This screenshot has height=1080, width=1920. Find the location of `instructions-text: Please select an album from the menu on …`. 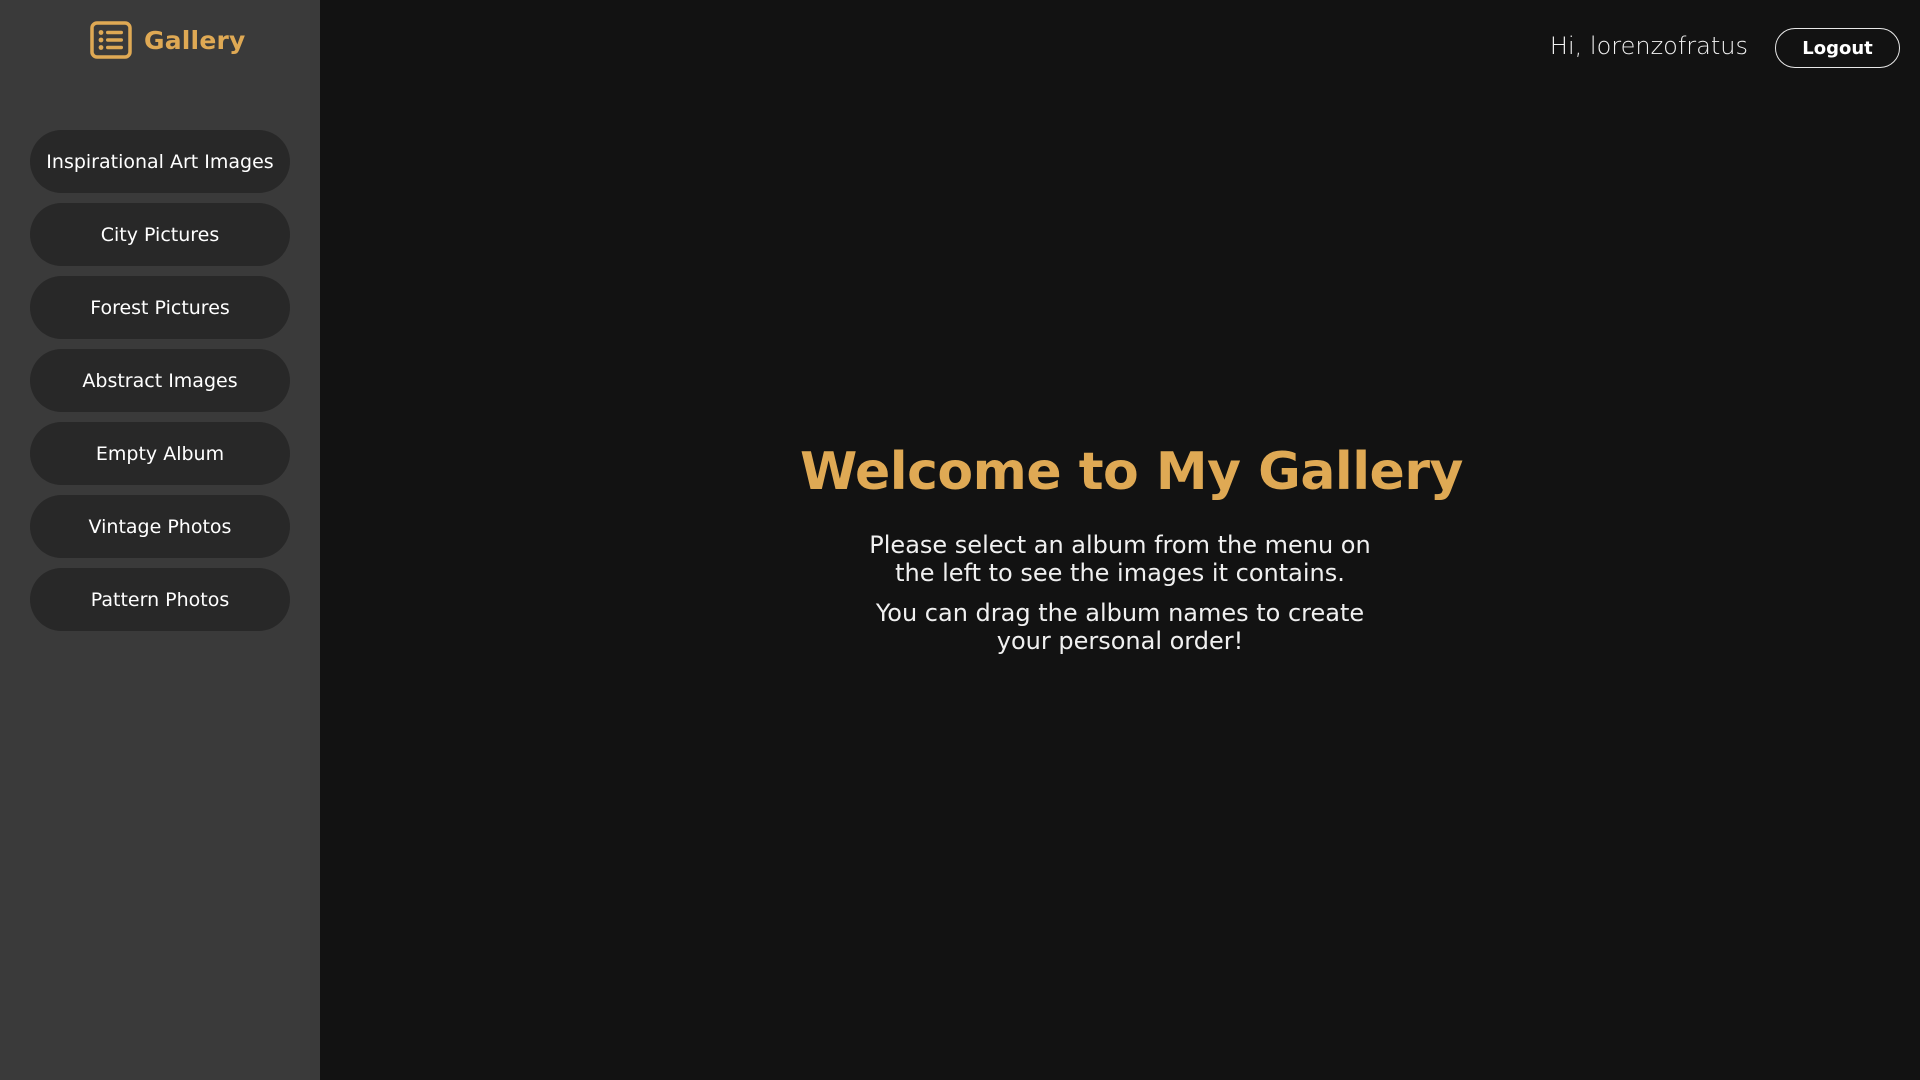

instructions-text: Please select an album from the menu on … is located at coordinates (1120, 559).